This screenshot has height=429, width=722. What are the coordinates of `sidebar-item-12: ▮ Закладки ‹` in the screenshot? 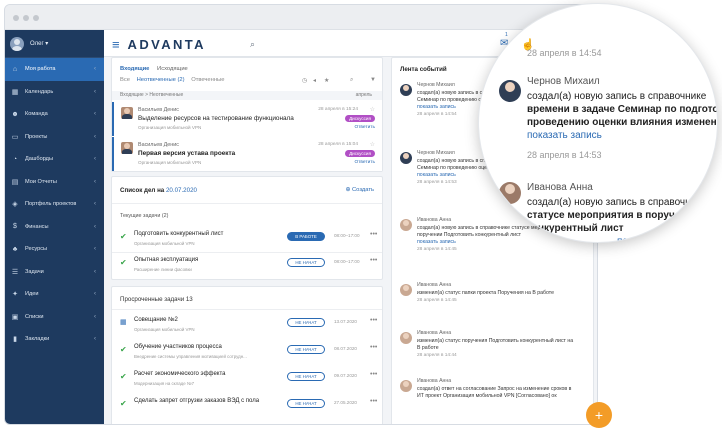 It's located at (54, 339).